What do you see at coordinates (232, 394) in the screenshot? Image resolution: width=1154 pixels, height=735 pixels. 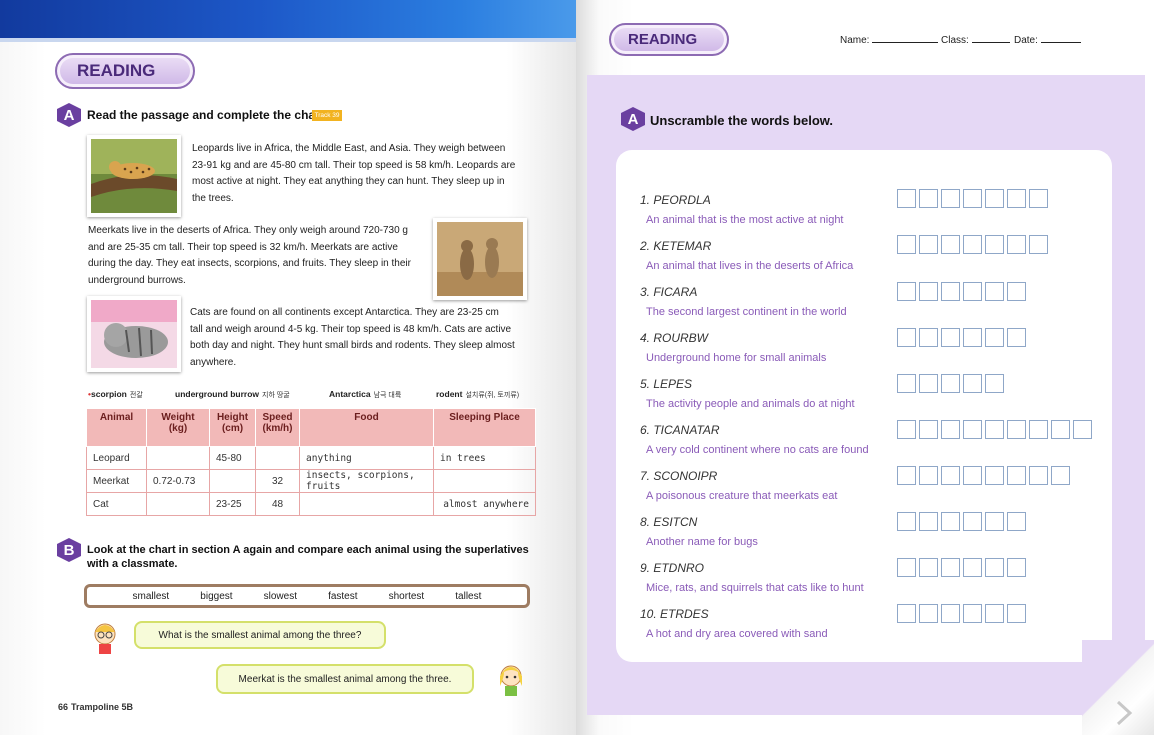 I see `glossary-underground-burrow: underground burrow 지하 땅굴` at bounding box center [232, 394].